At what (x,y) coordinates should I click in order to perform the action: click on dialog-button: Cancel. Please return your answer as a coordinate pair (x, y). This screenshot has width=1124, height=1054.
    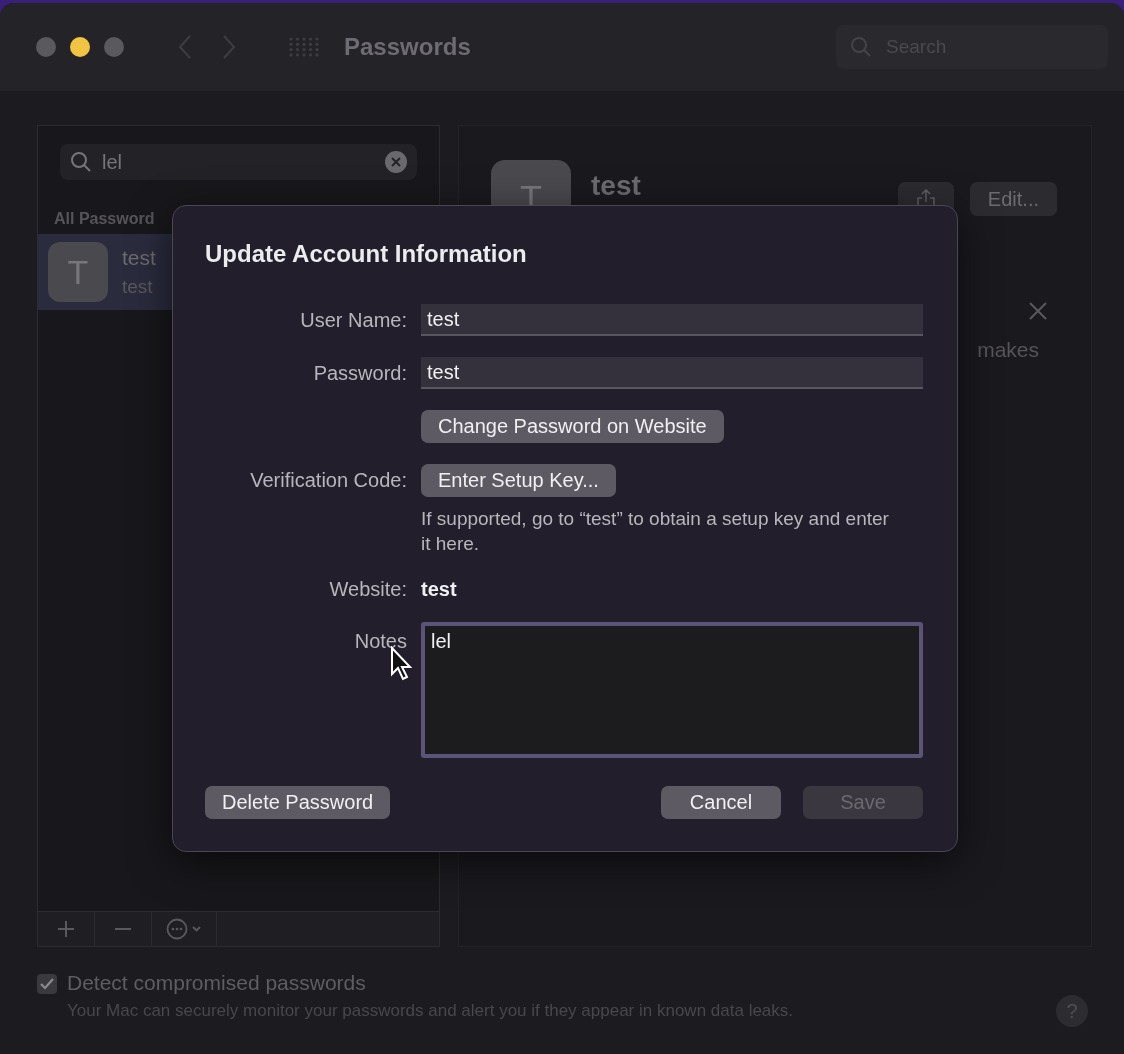
    Looking at the image, I should click on (721, 802).